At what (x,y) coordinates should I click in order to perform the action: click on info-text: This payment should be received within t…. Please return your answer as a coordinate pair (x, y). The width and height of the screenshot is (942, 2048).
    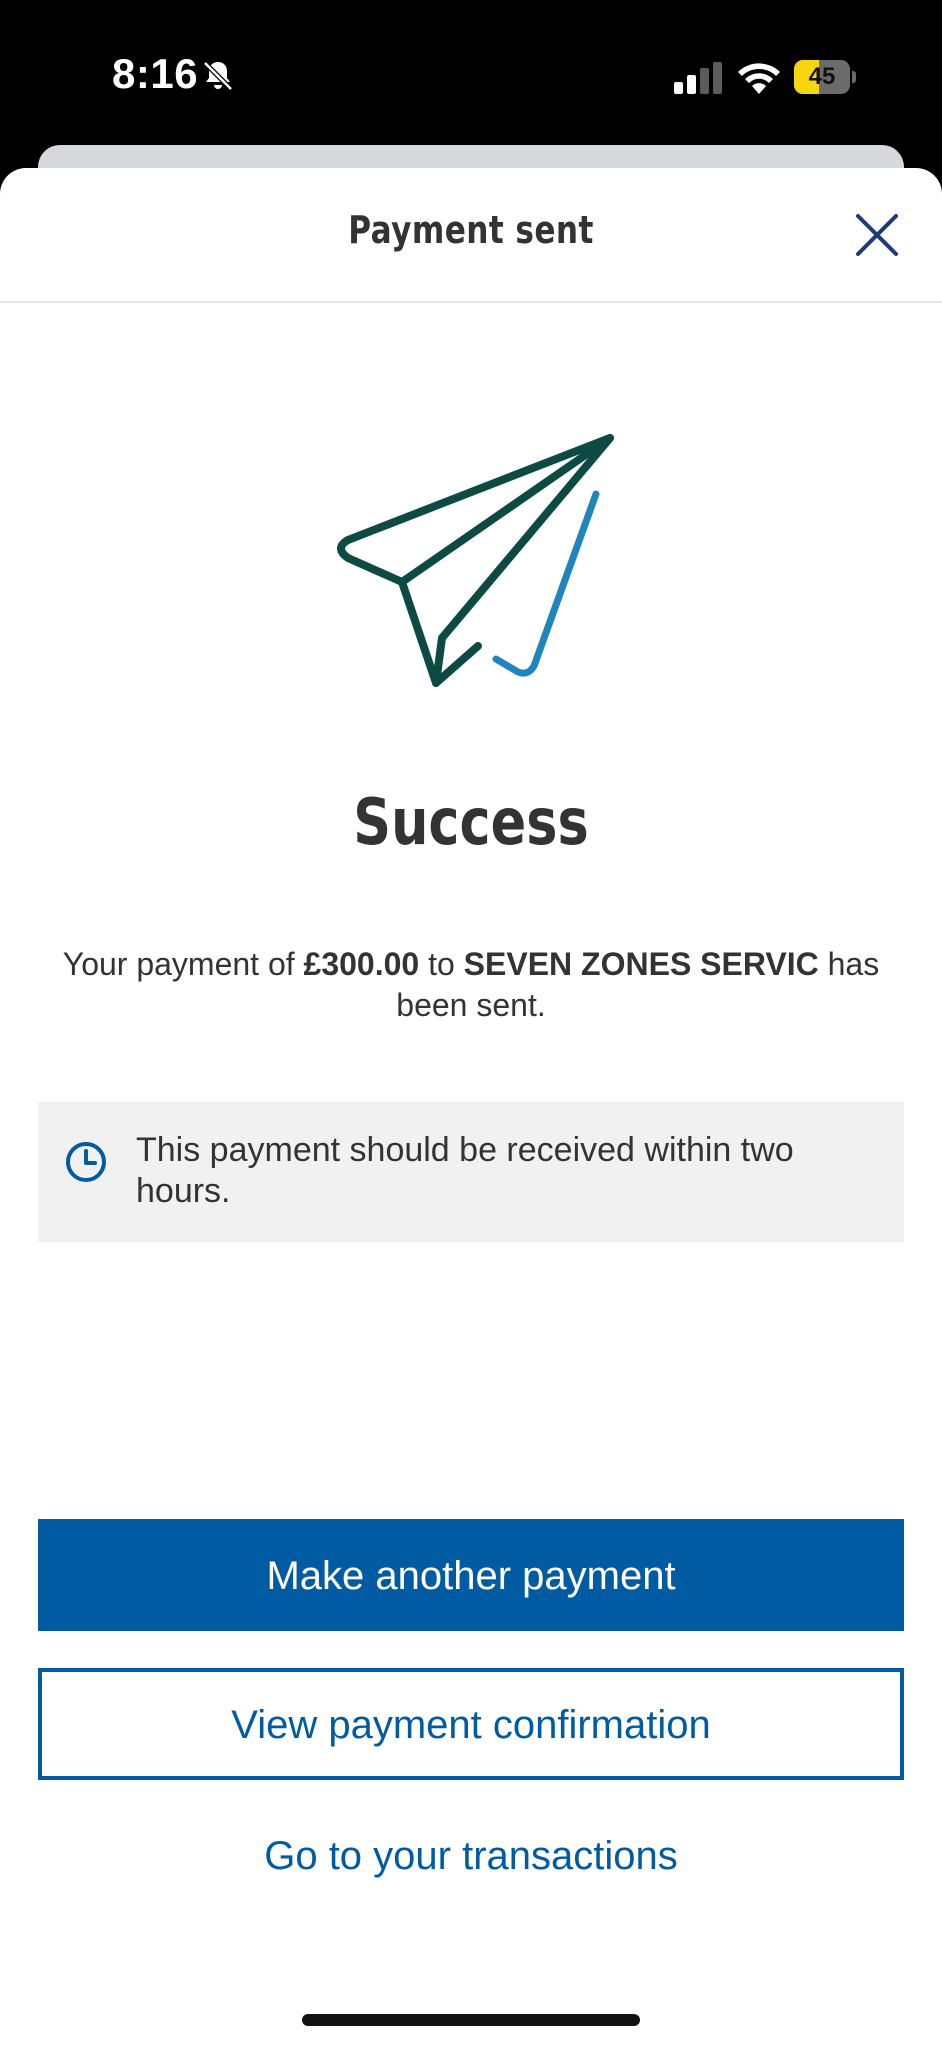
    Looking at the image, I should click on (465, 1170).